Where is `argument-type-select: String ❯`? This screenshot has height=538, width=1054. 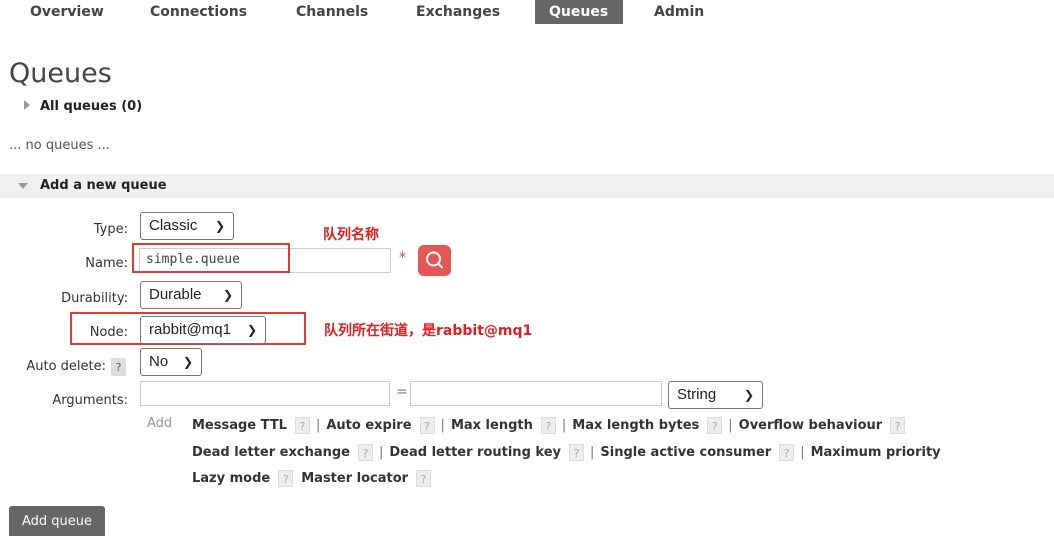
argument-type-select: String ❯ is located at coordinates (715, 395).